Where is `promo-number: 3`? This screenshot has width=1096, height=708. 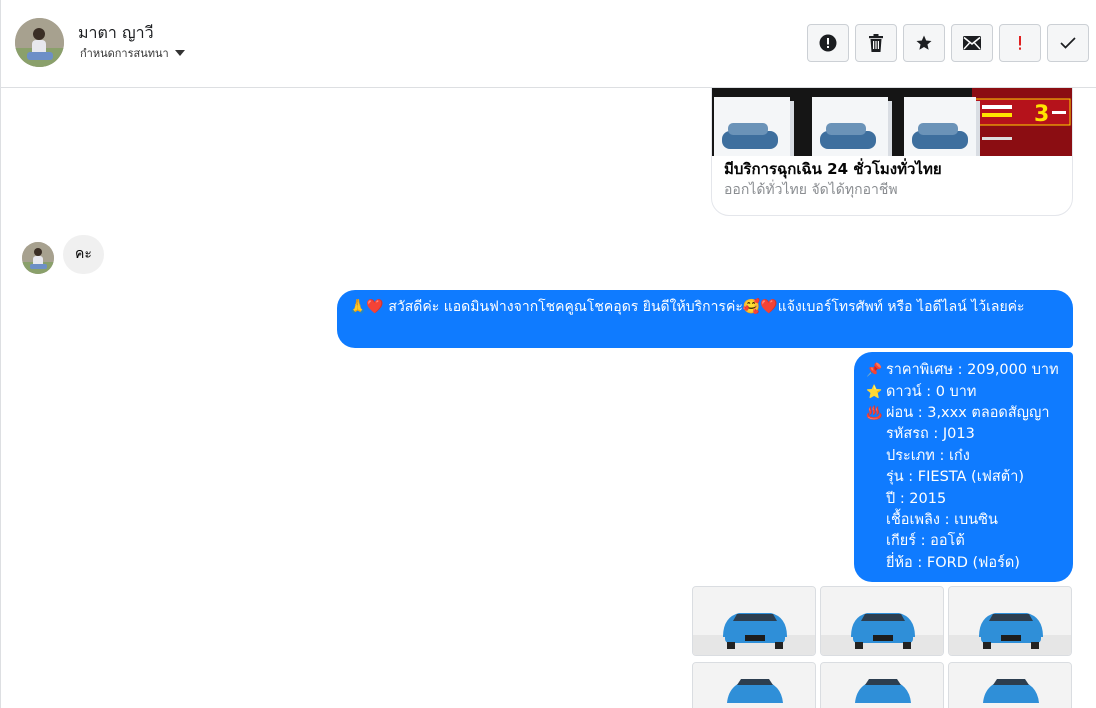 promo-number: 3 is located at coordinates (1041, 114).